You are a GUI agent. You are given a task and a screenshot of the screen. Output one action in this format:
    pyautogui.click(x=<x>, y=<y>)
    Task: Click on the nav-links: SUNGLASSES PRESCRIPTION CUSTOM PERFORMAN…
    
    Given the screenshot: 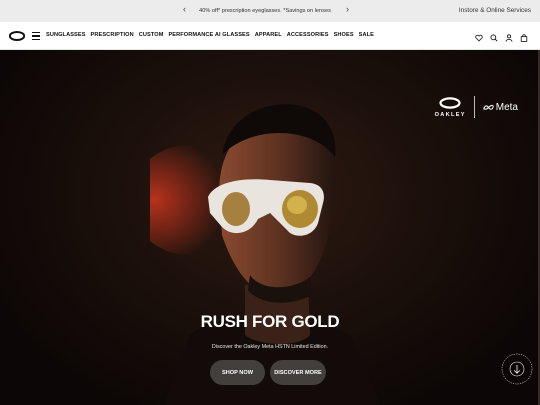 What is the action you would take?
    pyautogui.click(x=210, y=35)
    